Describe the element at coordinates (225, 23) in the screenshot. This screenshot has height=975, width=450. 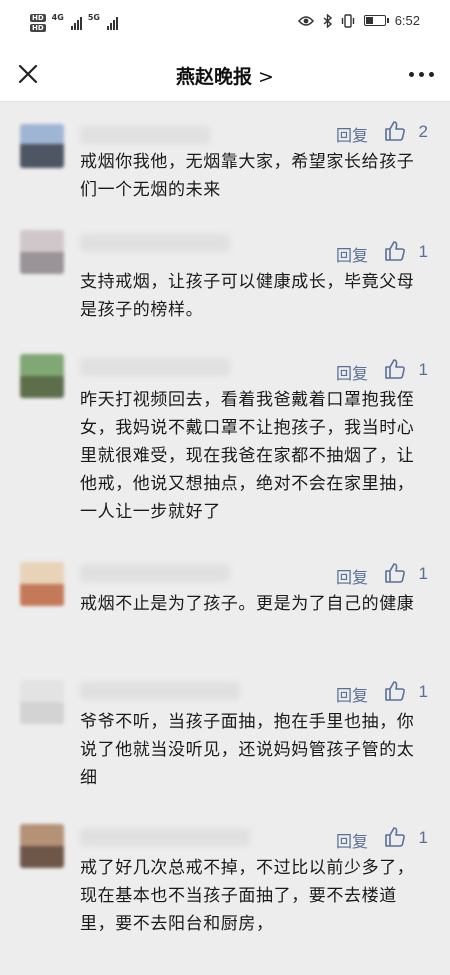
I see `status-bar: HD HD 4G 5G 6:52` at that location.